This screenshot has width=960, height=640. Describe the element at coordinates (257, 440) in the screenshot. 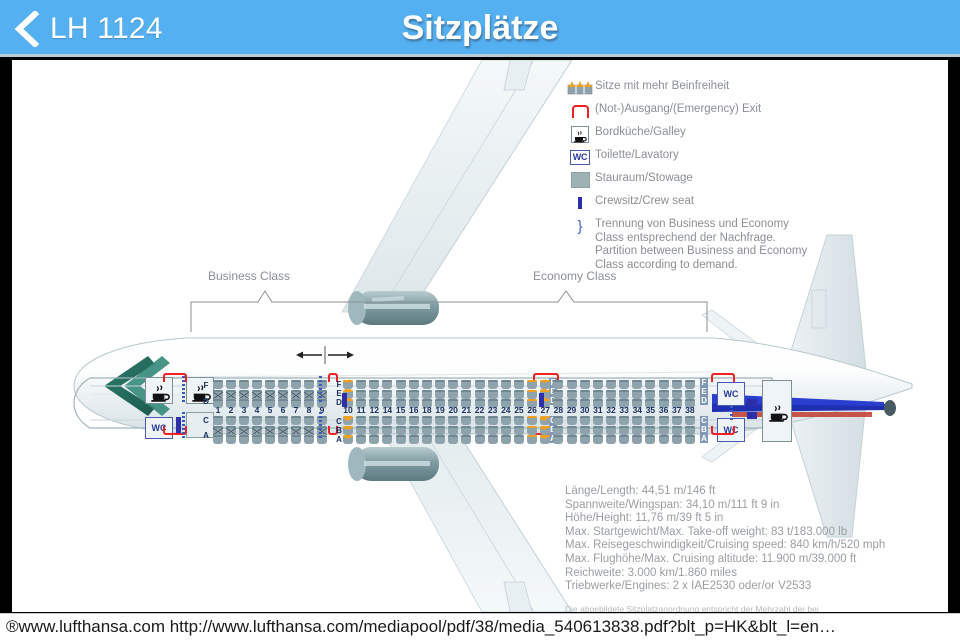

I see `seat-4A` at that location.